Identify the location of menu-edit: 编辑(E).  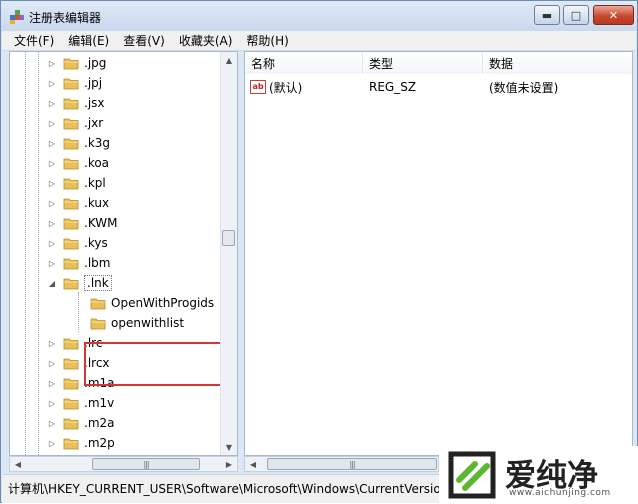
(88, 40).